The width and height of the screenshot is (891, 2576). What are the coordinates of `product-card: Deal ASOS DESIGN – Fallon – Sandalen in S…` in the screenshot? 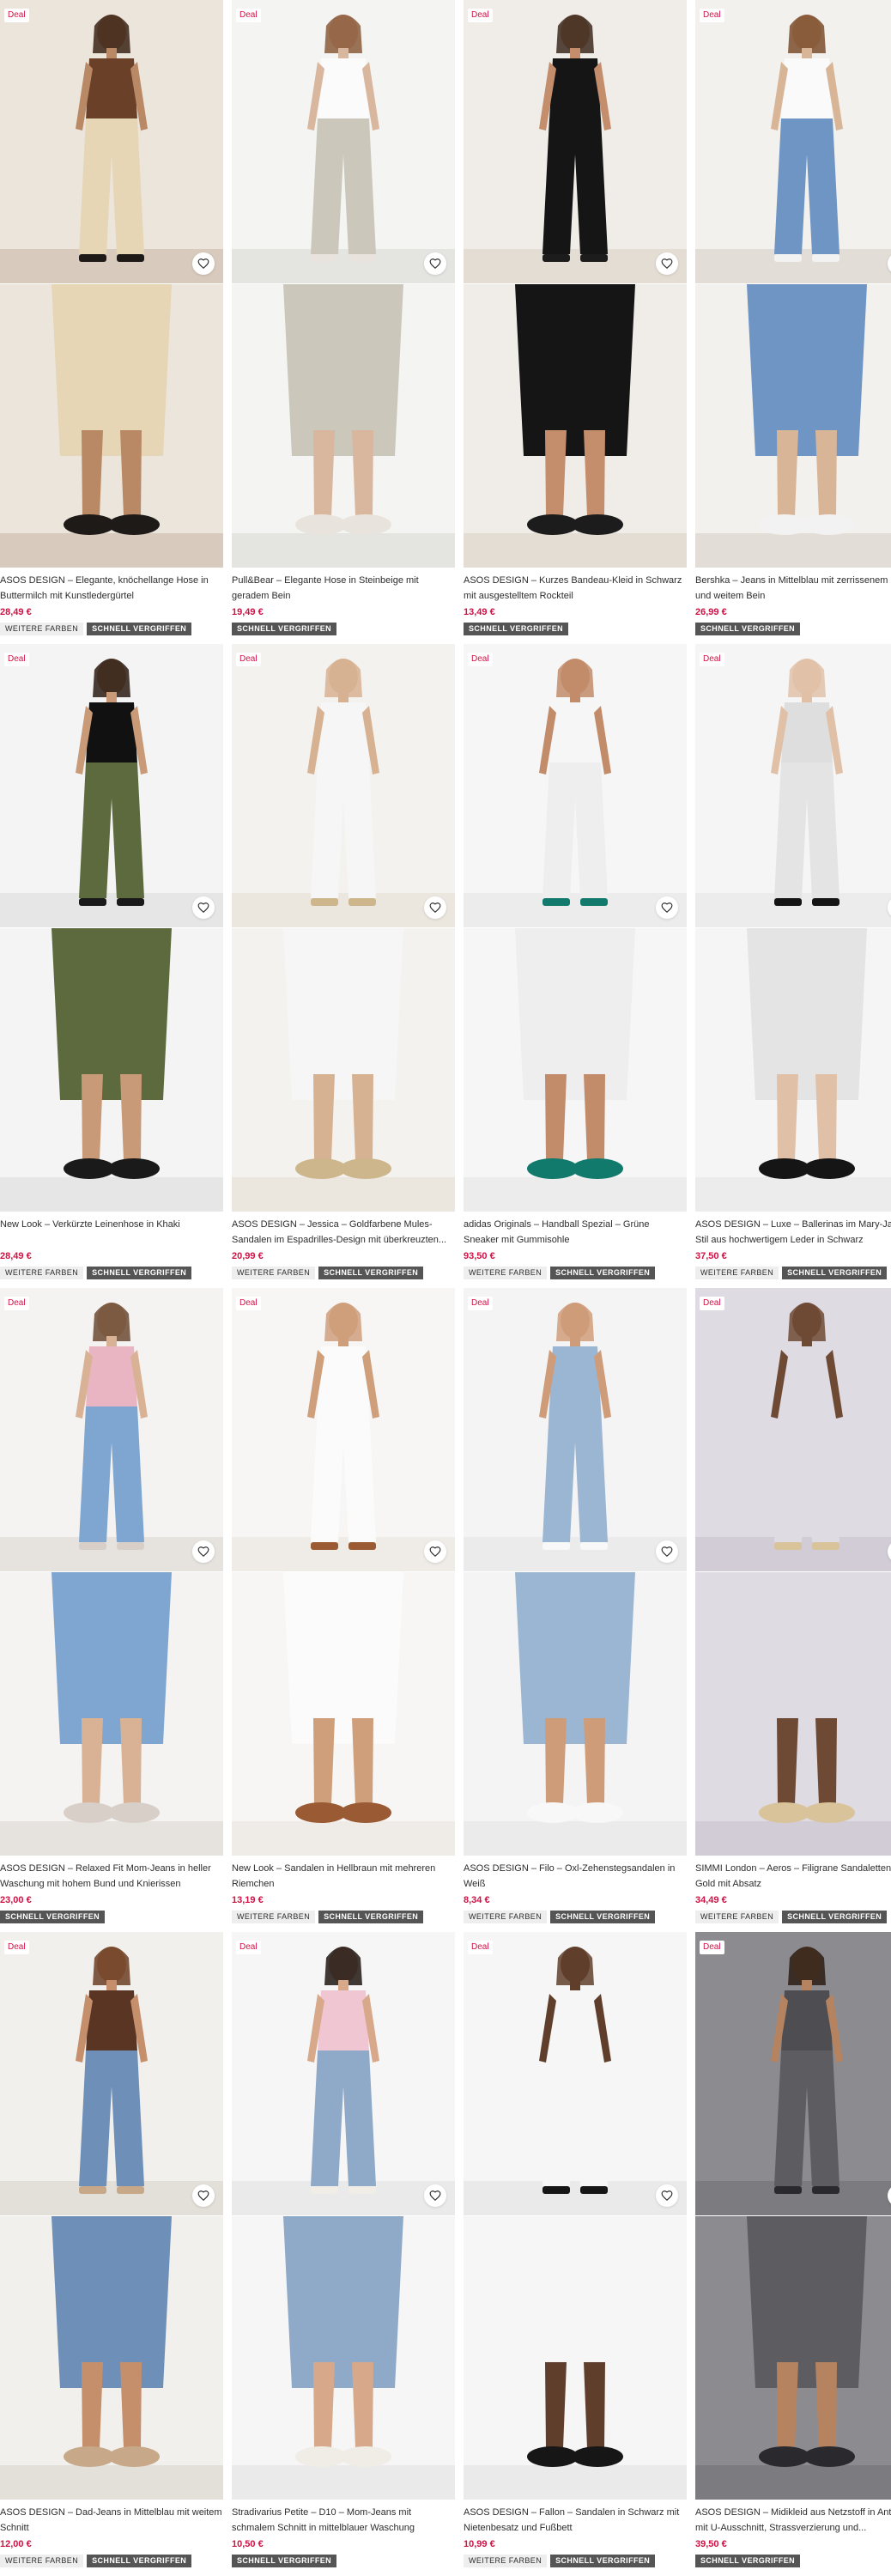 It's located at (575, 2250).